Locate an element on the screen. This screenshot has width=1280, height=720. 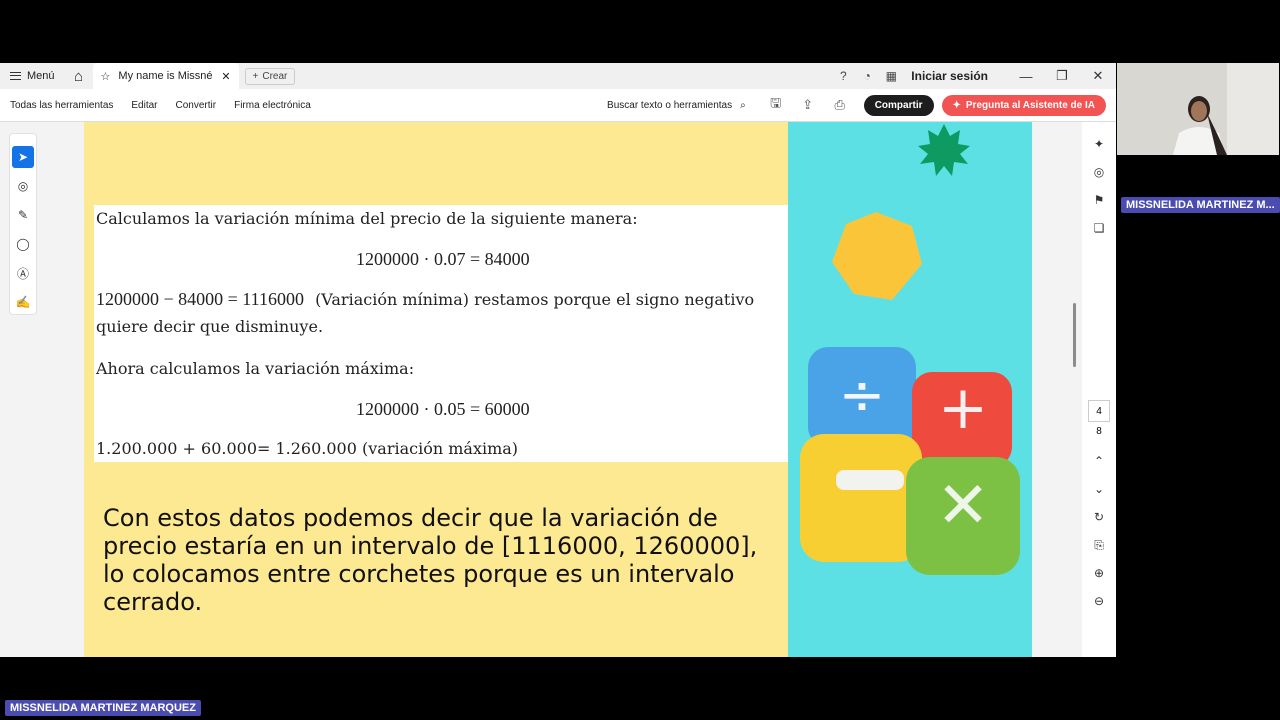
yellow-minus-block is located at coordinates (861, 498).